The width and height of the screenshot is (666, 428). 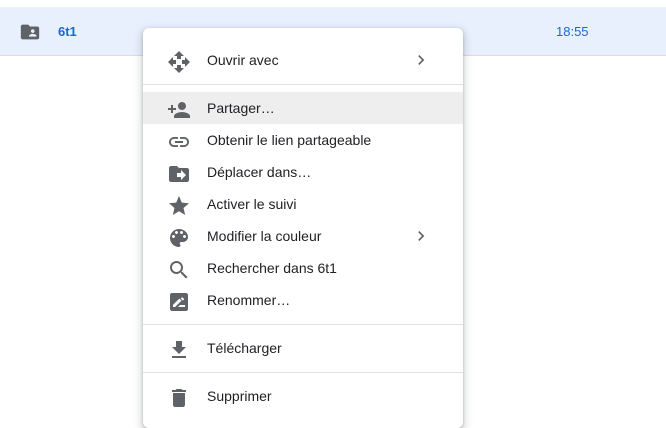 I want to click on menu-item-label: Télécharger, so click(x=244, y=348).